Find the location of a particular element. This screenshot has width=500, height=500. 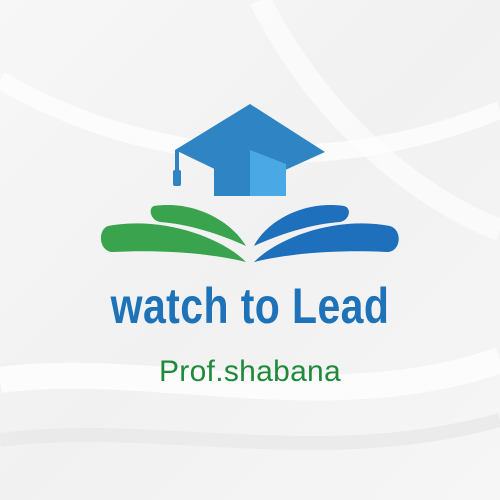

open-book-icon is located at coordinates (249, 233).